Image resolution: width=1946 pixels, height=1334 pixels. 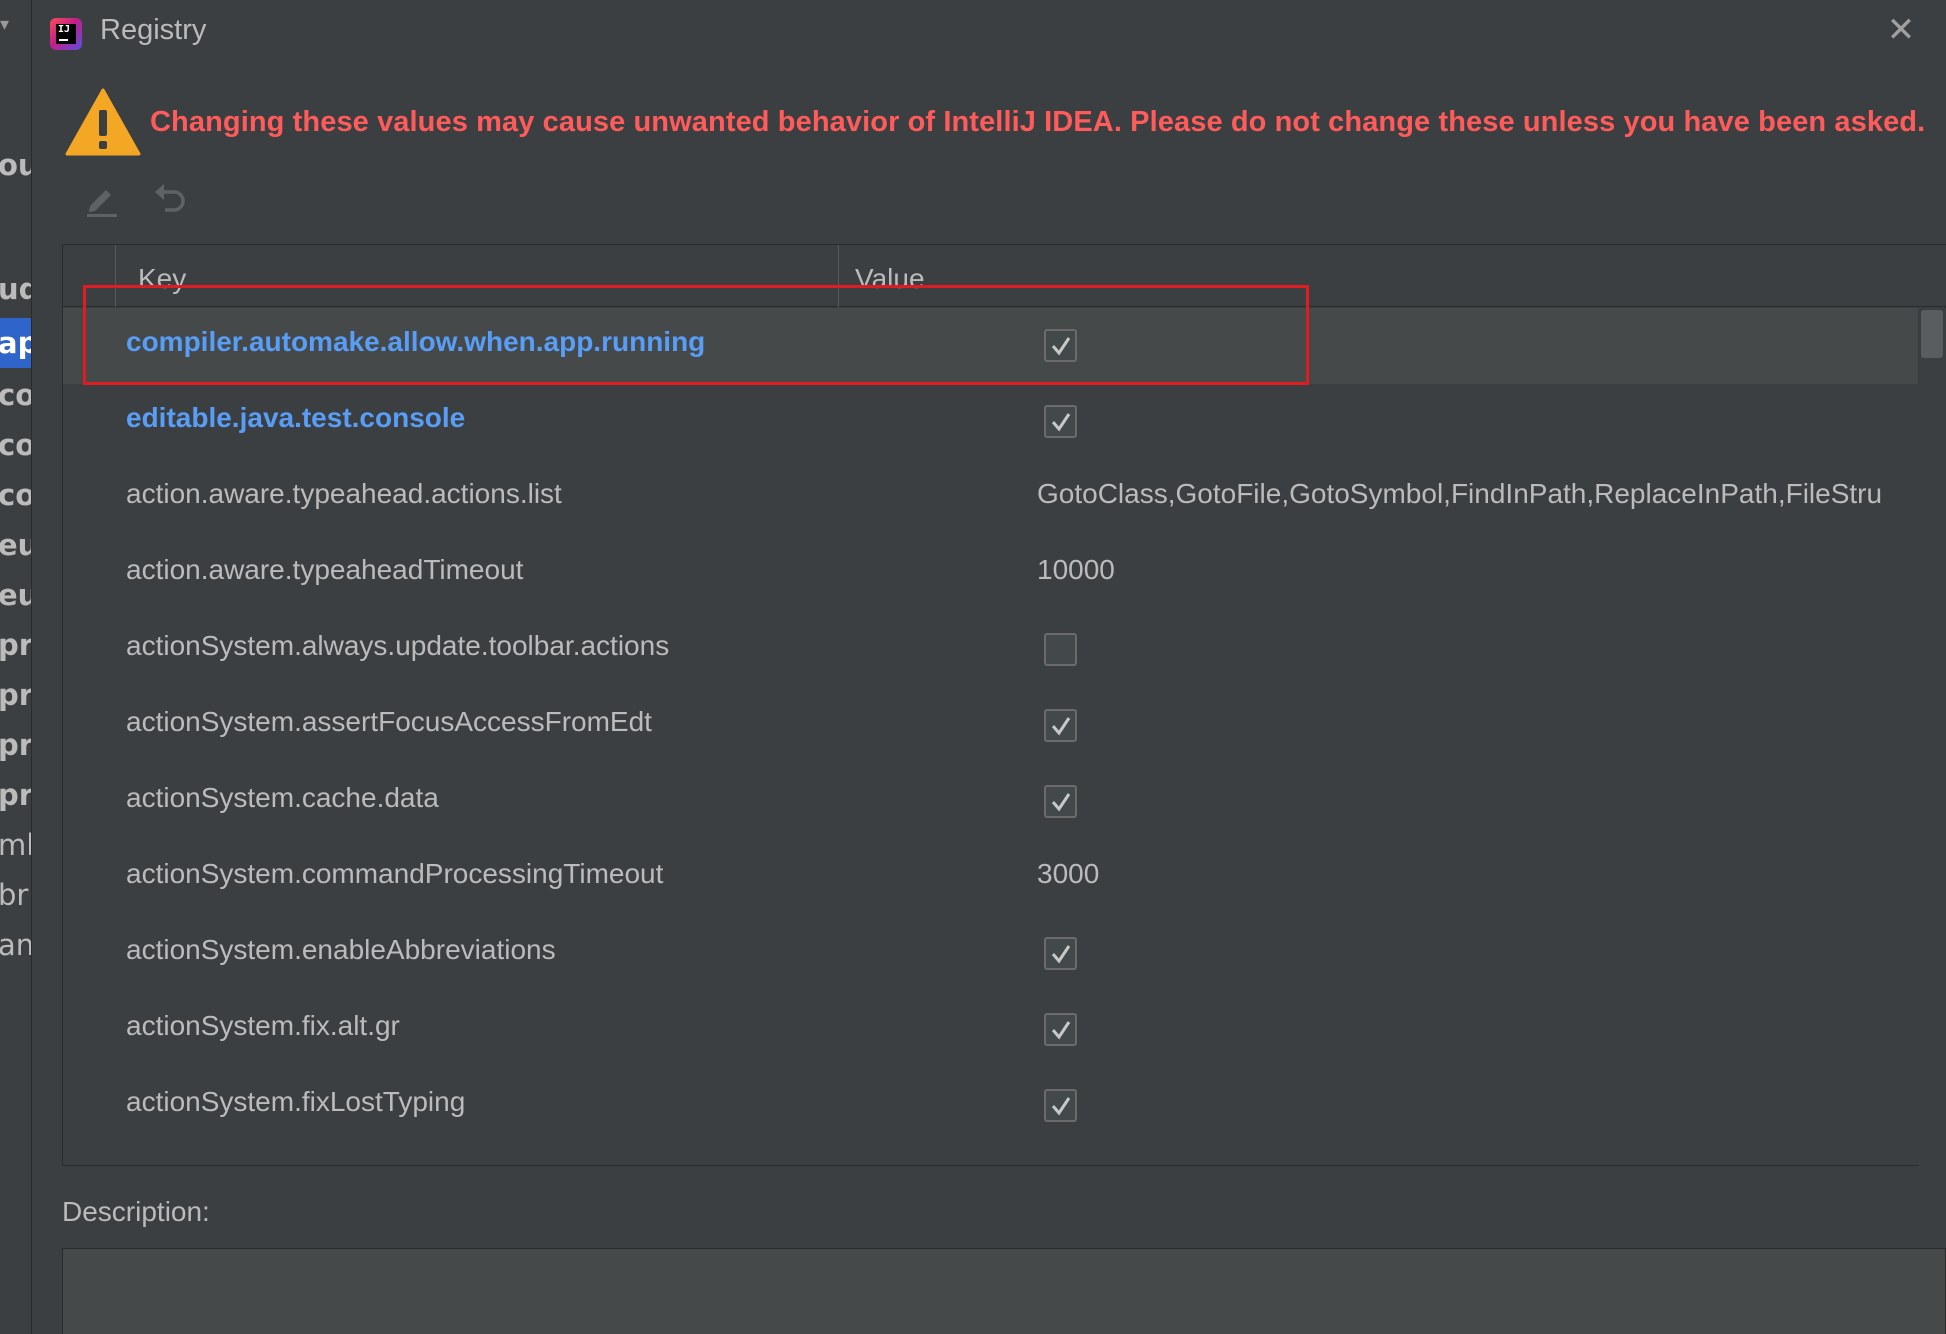 What do you see at coordinates (990, 1106) in the screenshot?
I see `table-row: actionSystem.fixLostTyping` at bounding box center [990, 1106].